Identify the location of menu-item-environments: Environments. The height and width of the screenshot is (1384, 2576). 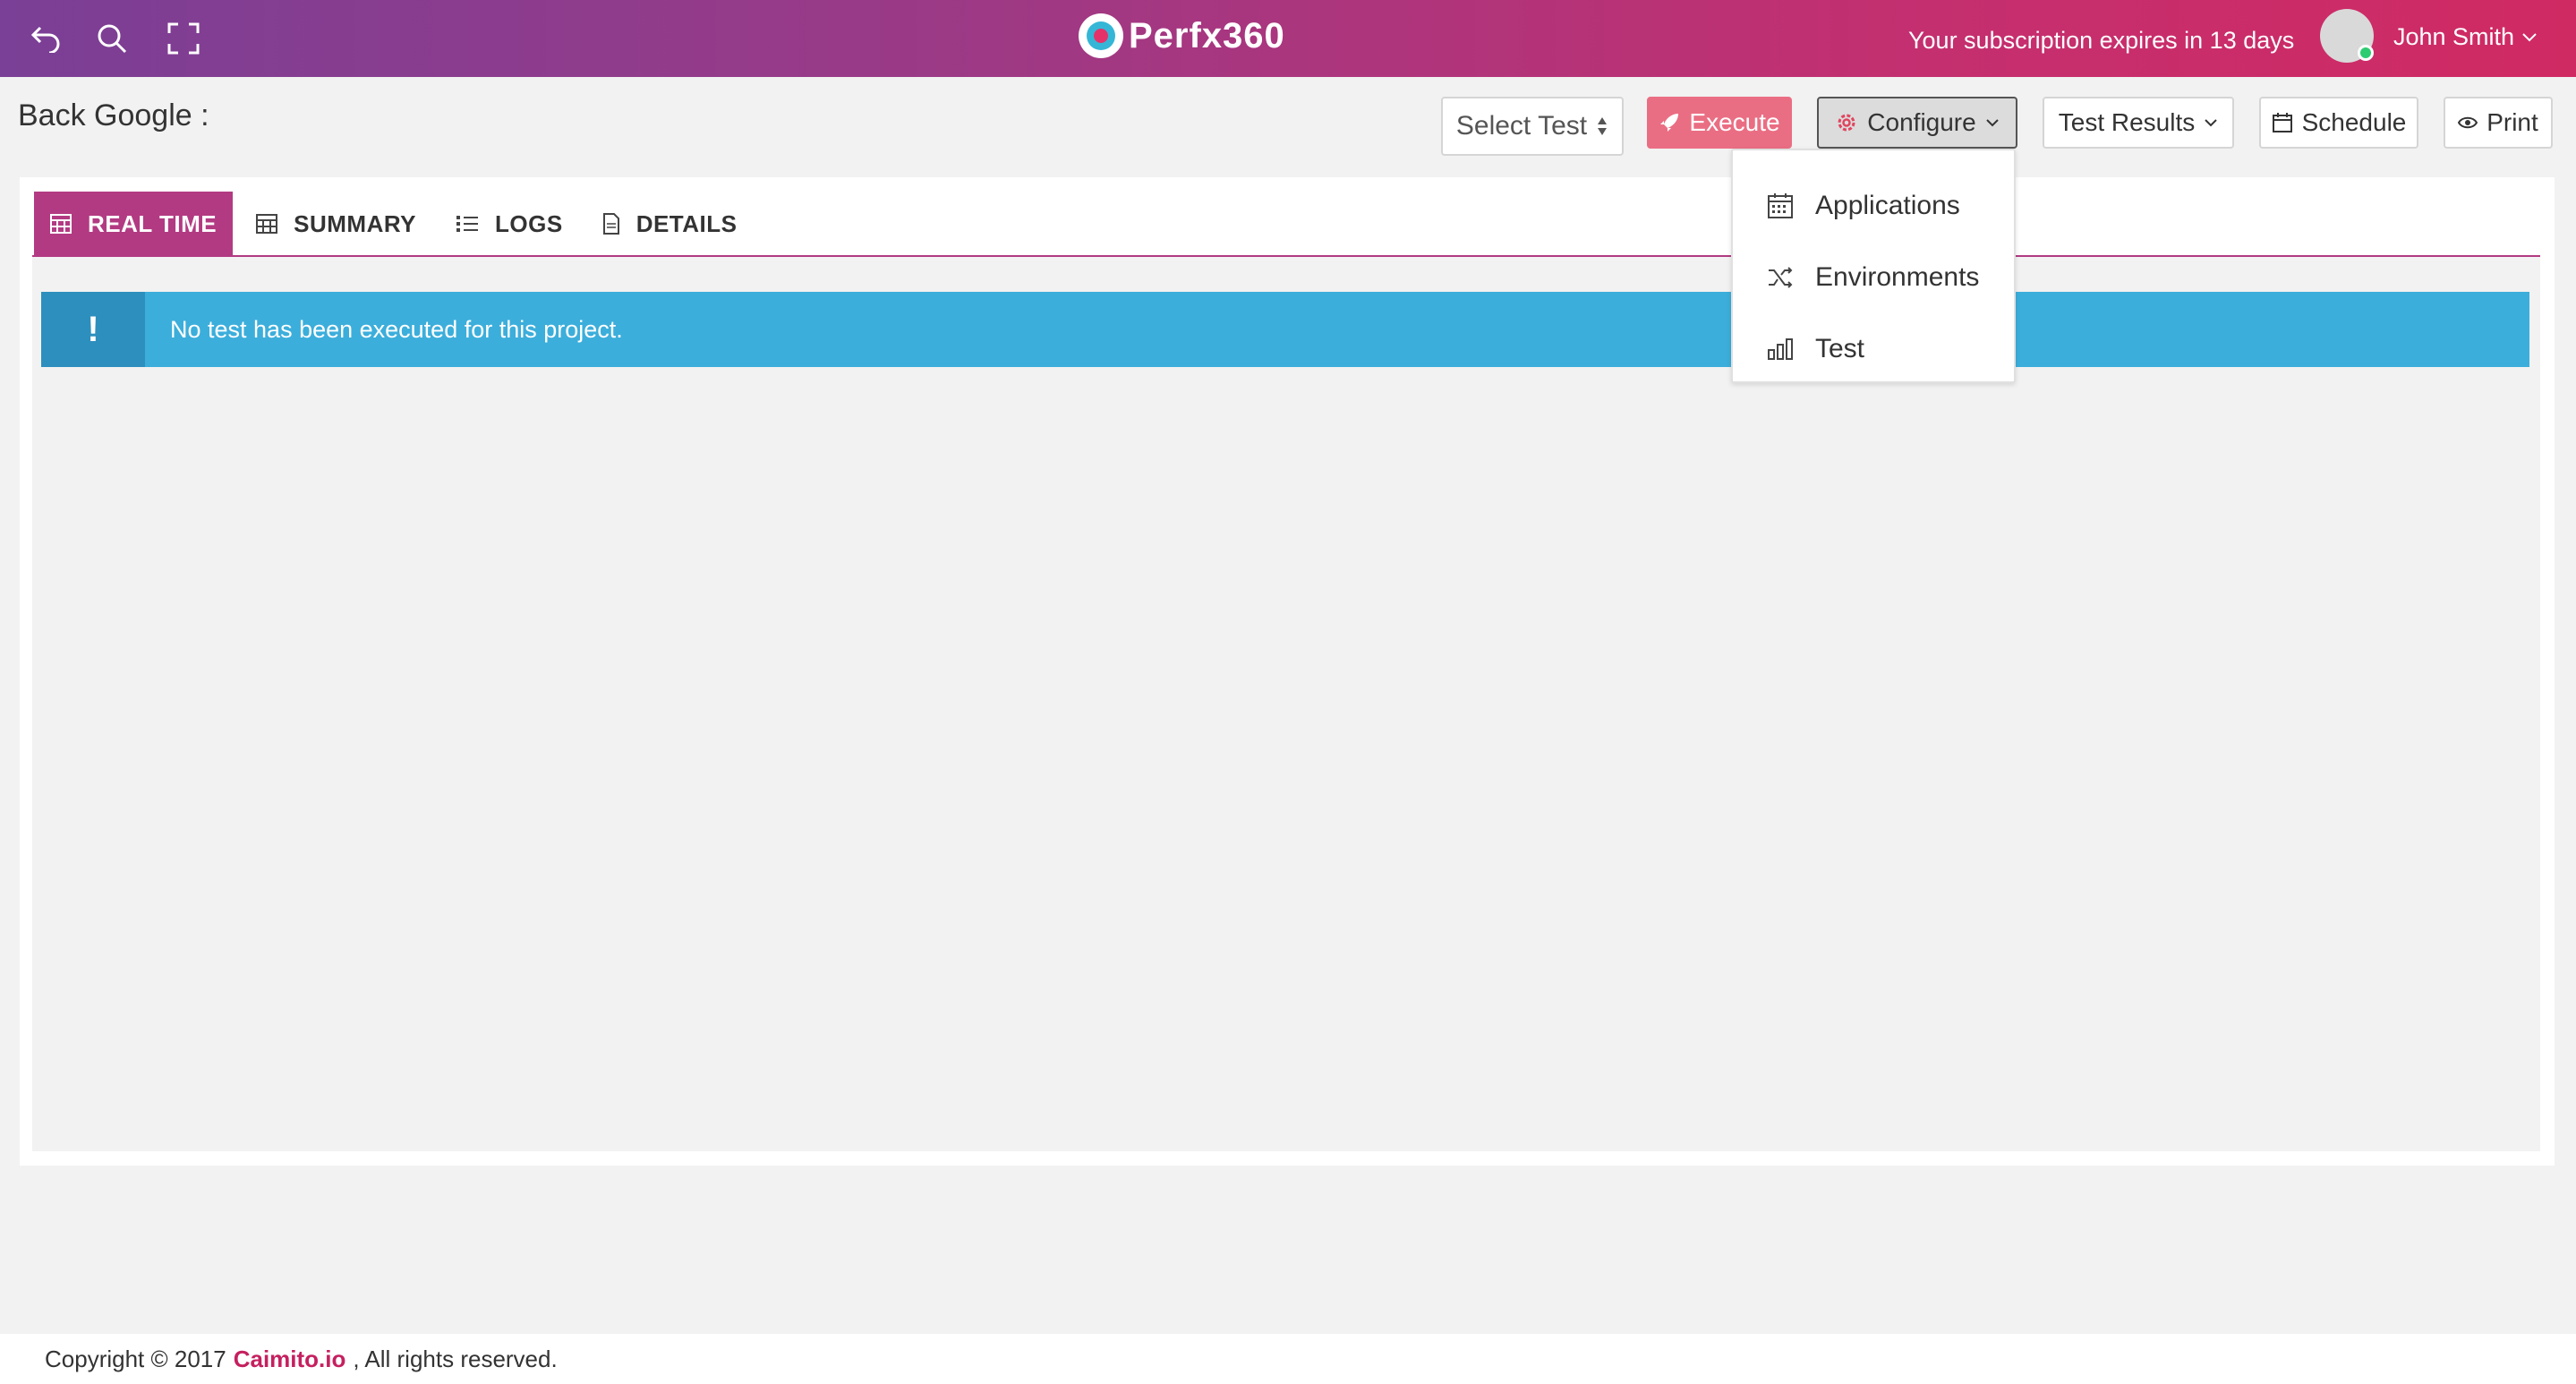
(1873, 277).